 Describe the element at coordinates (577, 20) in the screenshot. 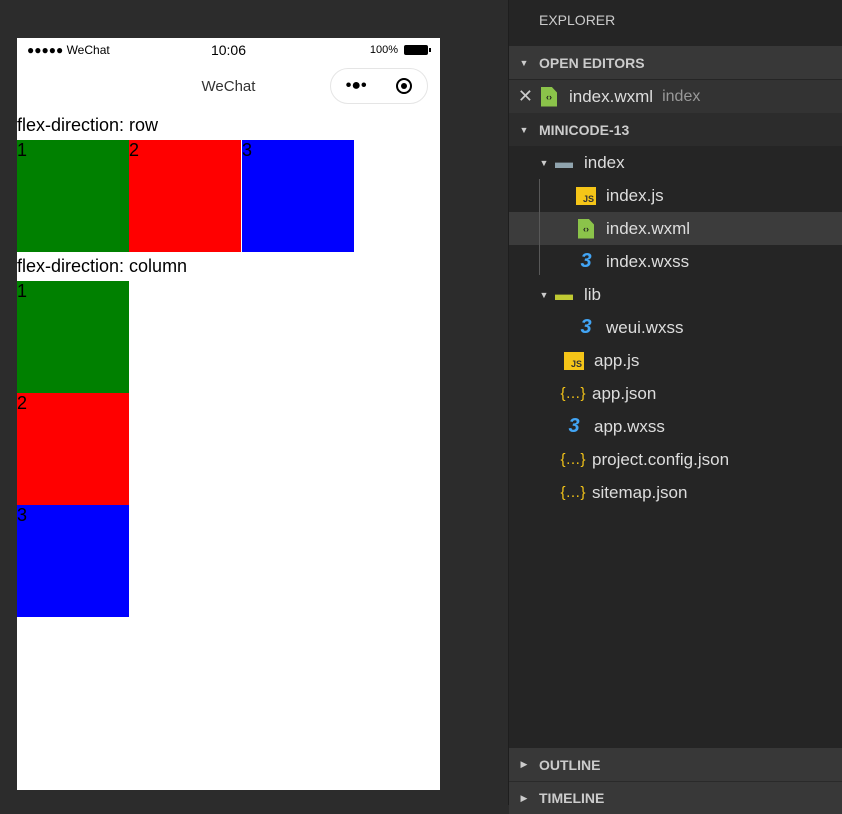

I see `explorer-title: EXPLORER` at that location.